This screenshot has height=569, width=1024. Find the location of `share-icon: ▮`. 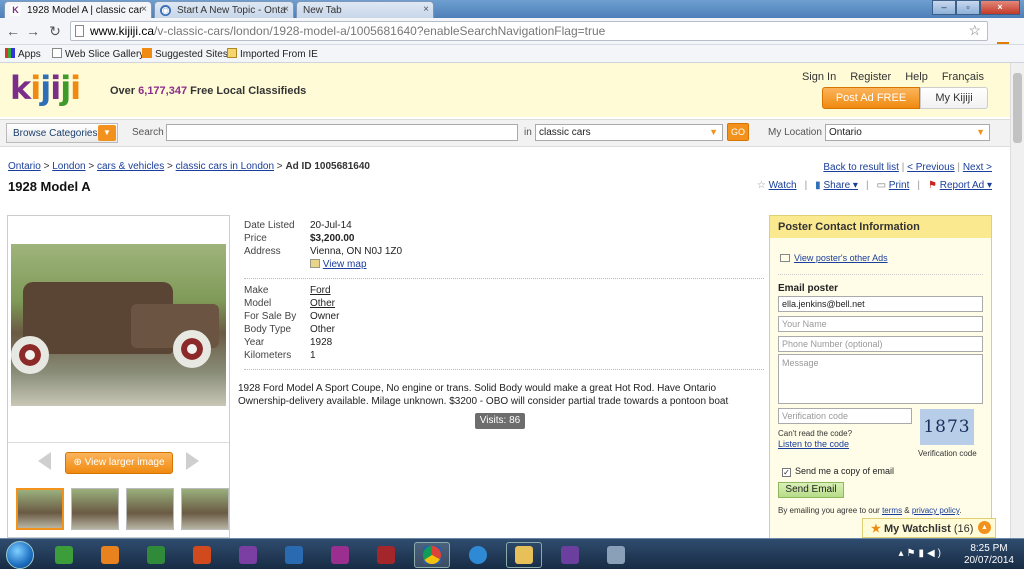

share-icon: ▮ is located at coordinates (818, 185).